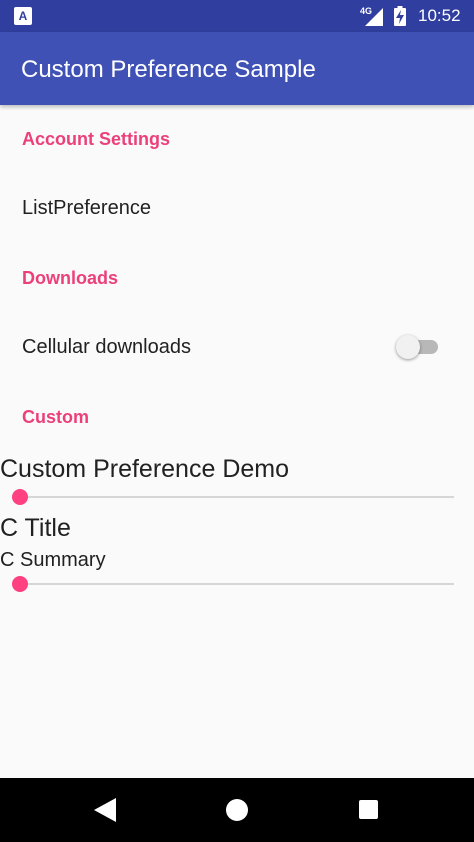 The image size is (474, 842). I want to click on cellular-downloads-switch, so click(418, 347).